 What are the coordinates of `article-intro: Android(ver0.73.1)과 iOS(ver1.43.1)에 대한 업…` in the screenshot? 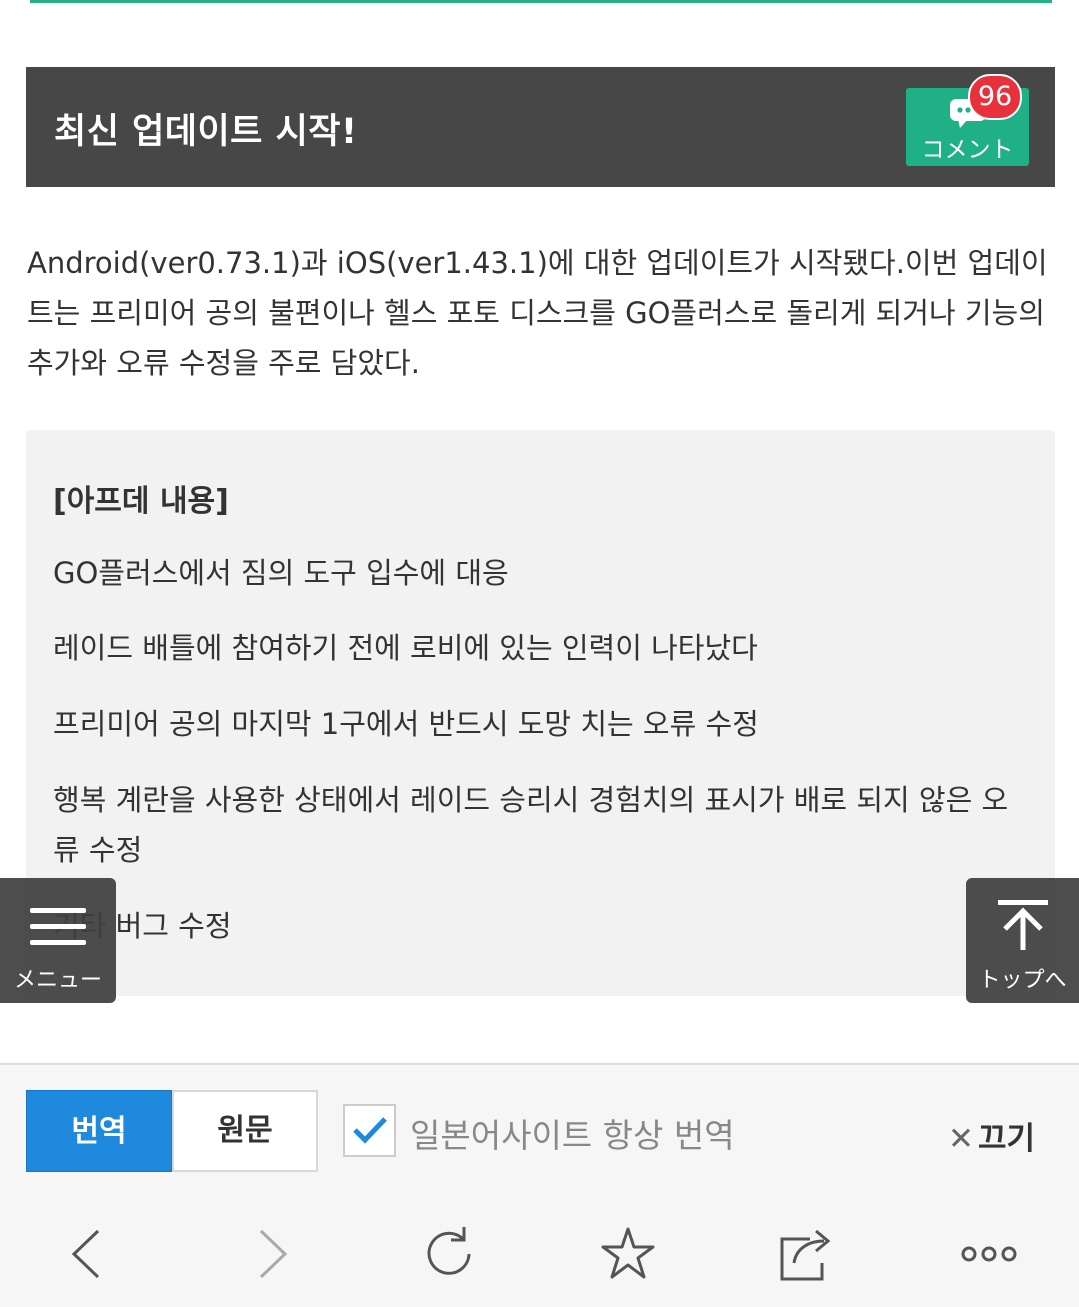 It's located at (537, 313).